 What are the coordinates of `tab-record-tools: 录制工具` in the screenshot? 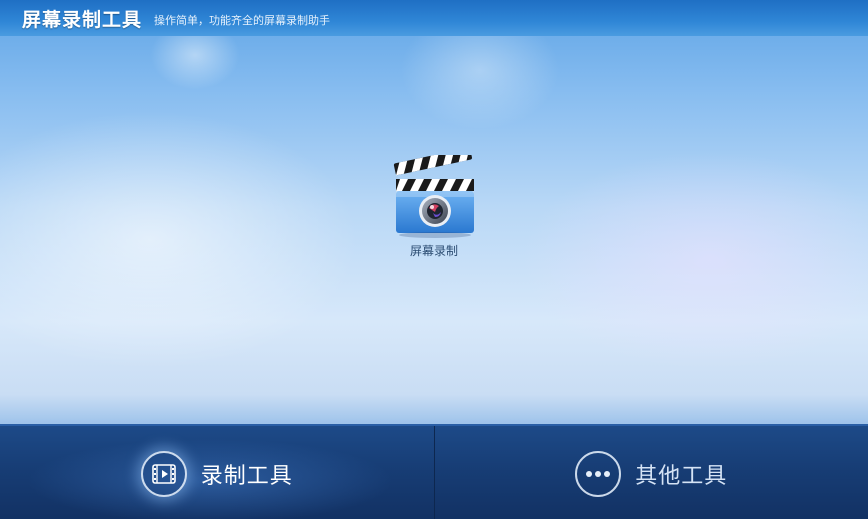 It's located at (217, 472).